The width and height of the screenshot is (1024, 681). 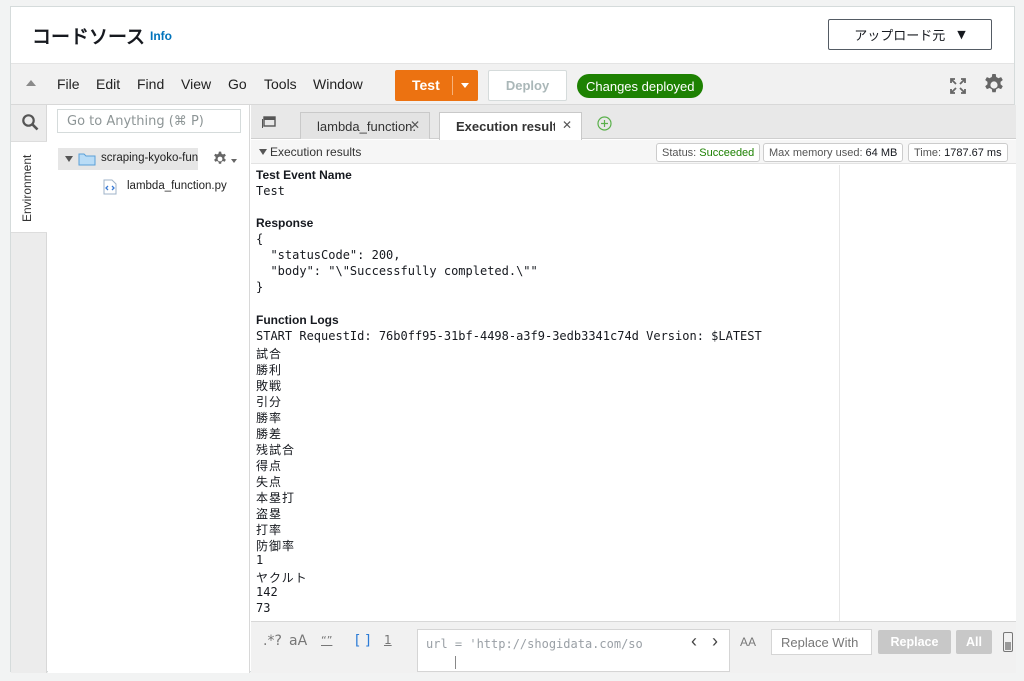 What do you see at coordinates (633, 122) in the screenshot?
I see `editor-tabbar: lambda_function.py ✕ Execution results ✕` at bounding box center [633, 122].